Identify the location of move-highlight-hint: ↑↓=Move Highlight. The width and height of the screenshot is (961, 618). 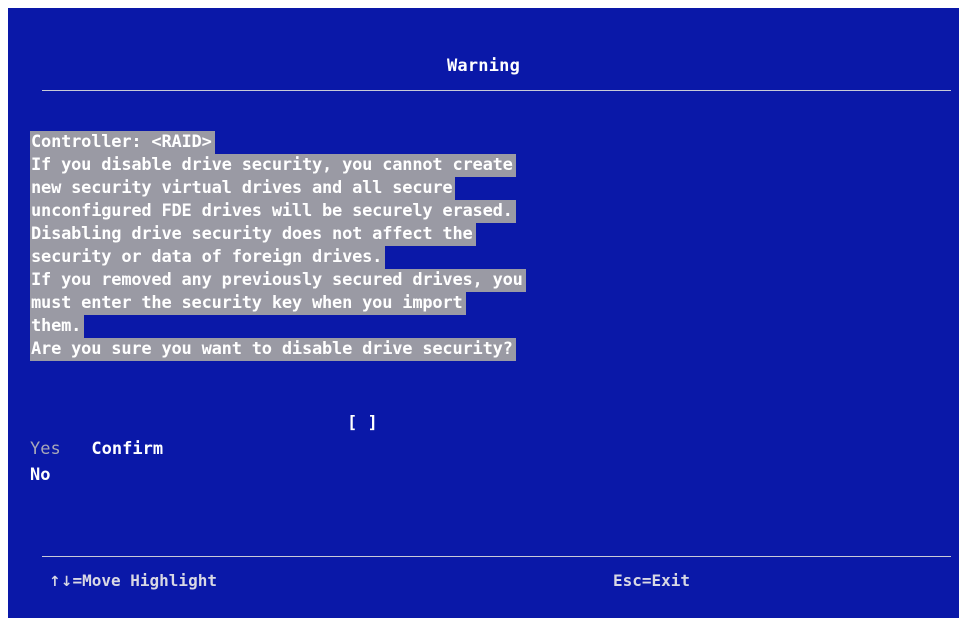
(133, 580).